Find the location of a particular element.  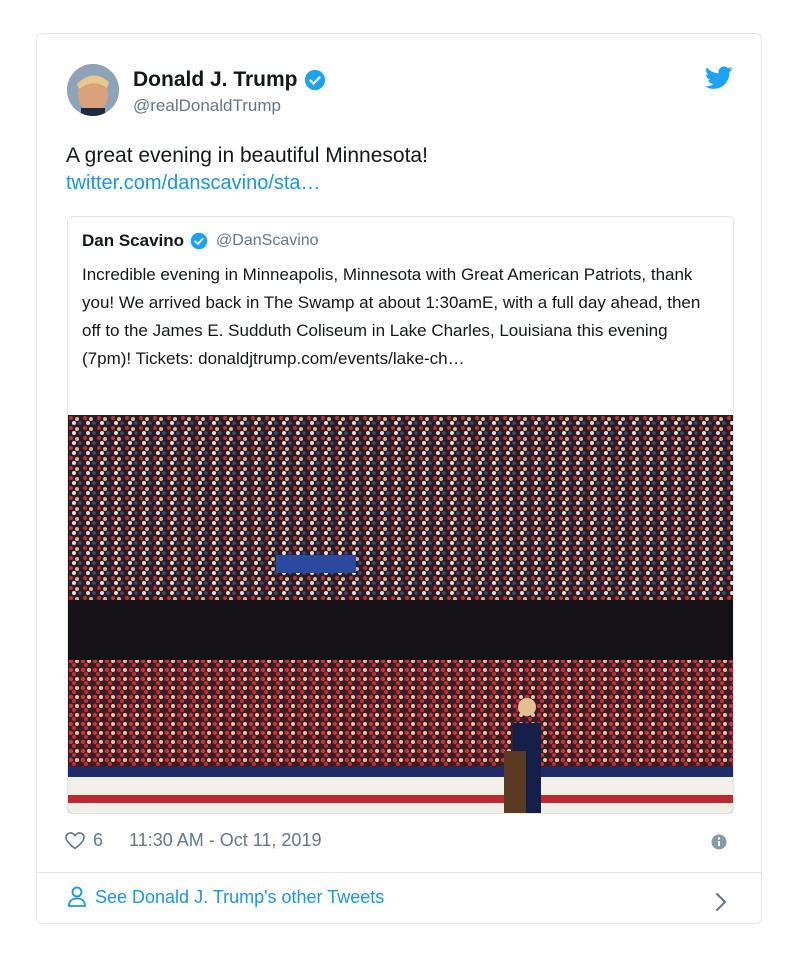

author-name-row: Donald J. Trump is located at coordinates (229, 80).